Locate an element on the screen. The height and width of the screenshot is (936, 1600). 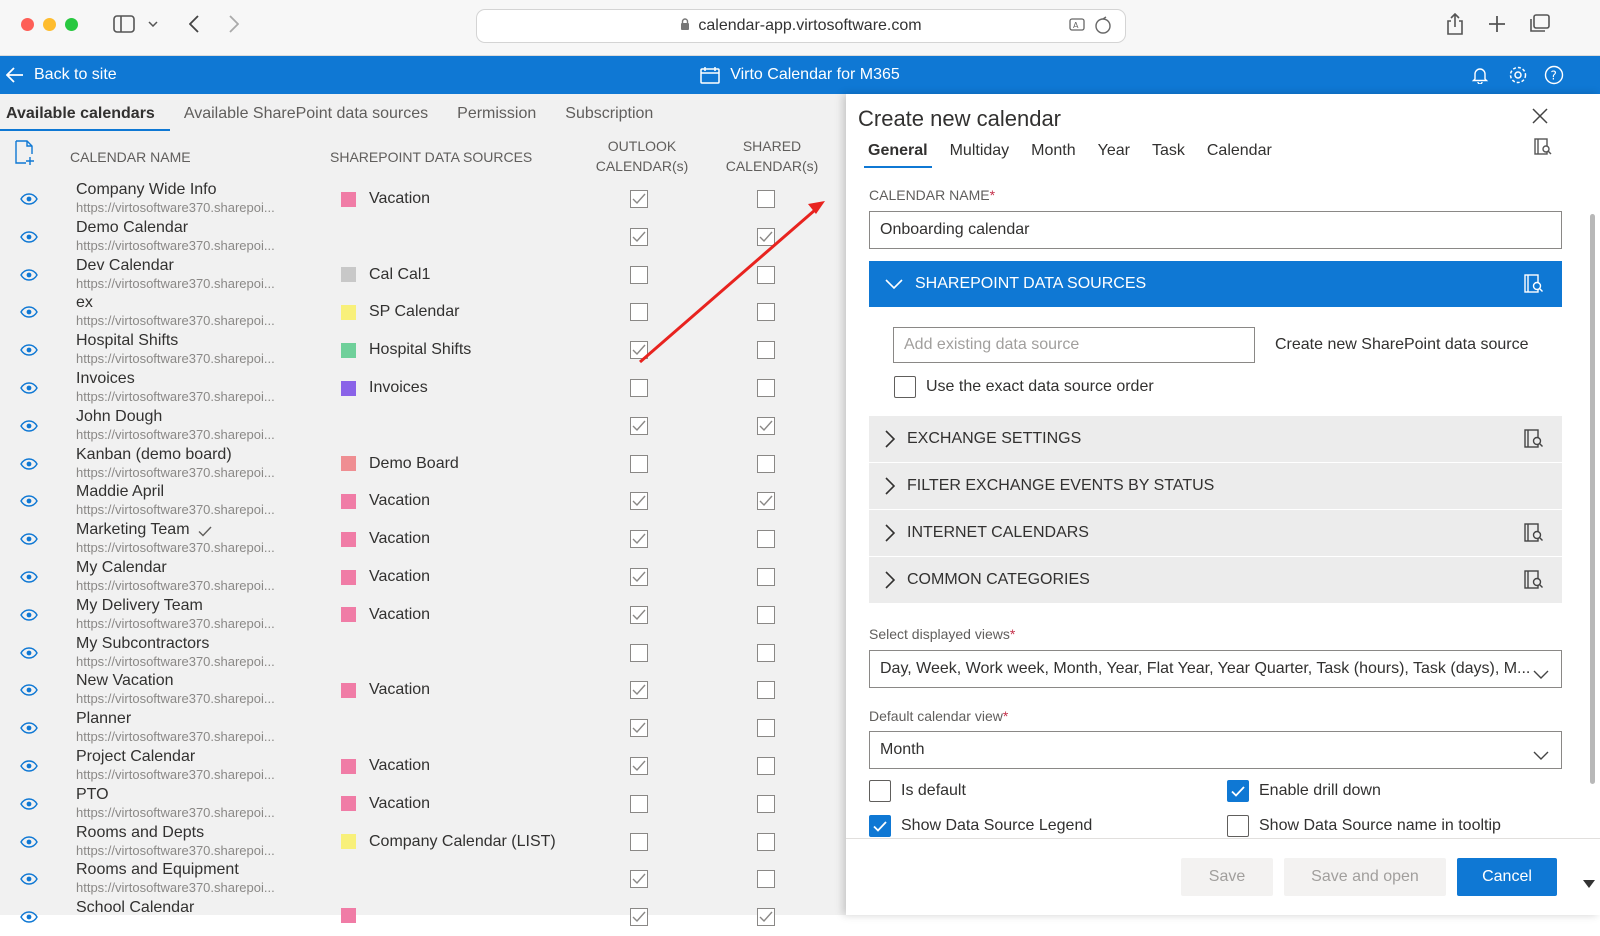
enable-drill-down-box is located at coordinates (1238, 791).